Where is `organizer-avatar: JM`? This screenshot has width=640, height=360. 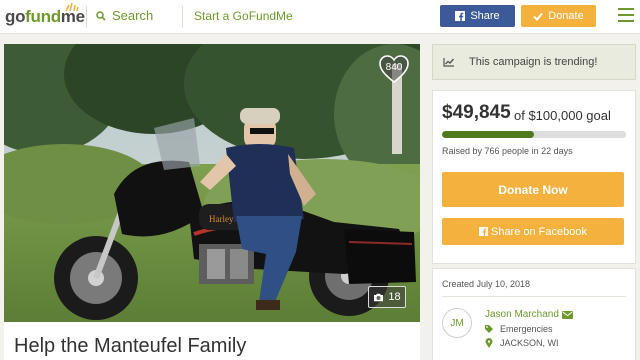
organizer-avatar: JM is located at coordinates (457, 323).